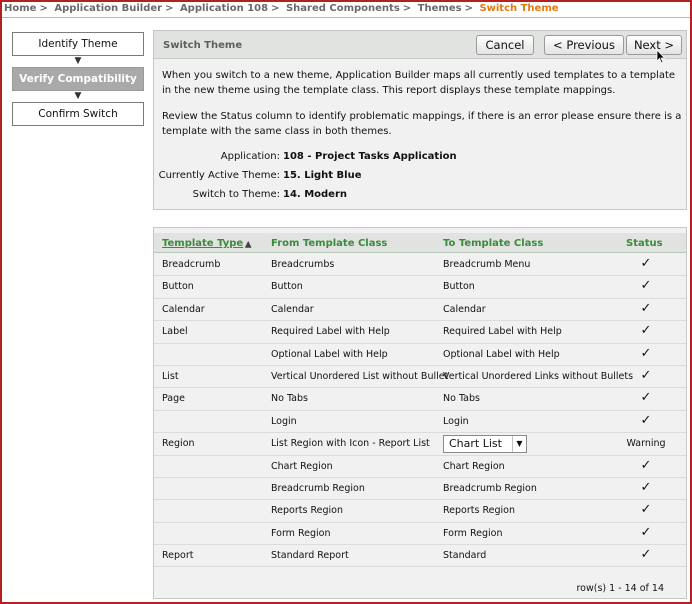 Image resolution: width=692 pixels, height=604 pixels. What do you see at coordinates (420, 399) in the screenshot?
I see `table-row: Page No Tabs No Tabs ✓` at bounding box center [420, 399].